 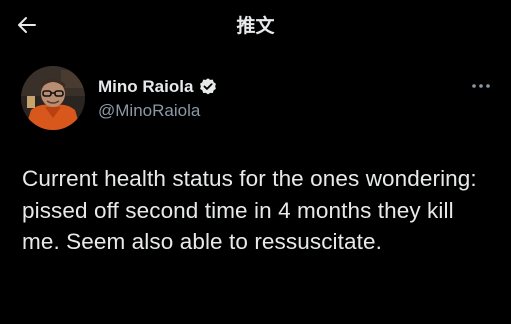 What do you see at coordinates (208, 87) in the screenshot?
I see `verified-badge-icon` at bounding box center [208, 87].